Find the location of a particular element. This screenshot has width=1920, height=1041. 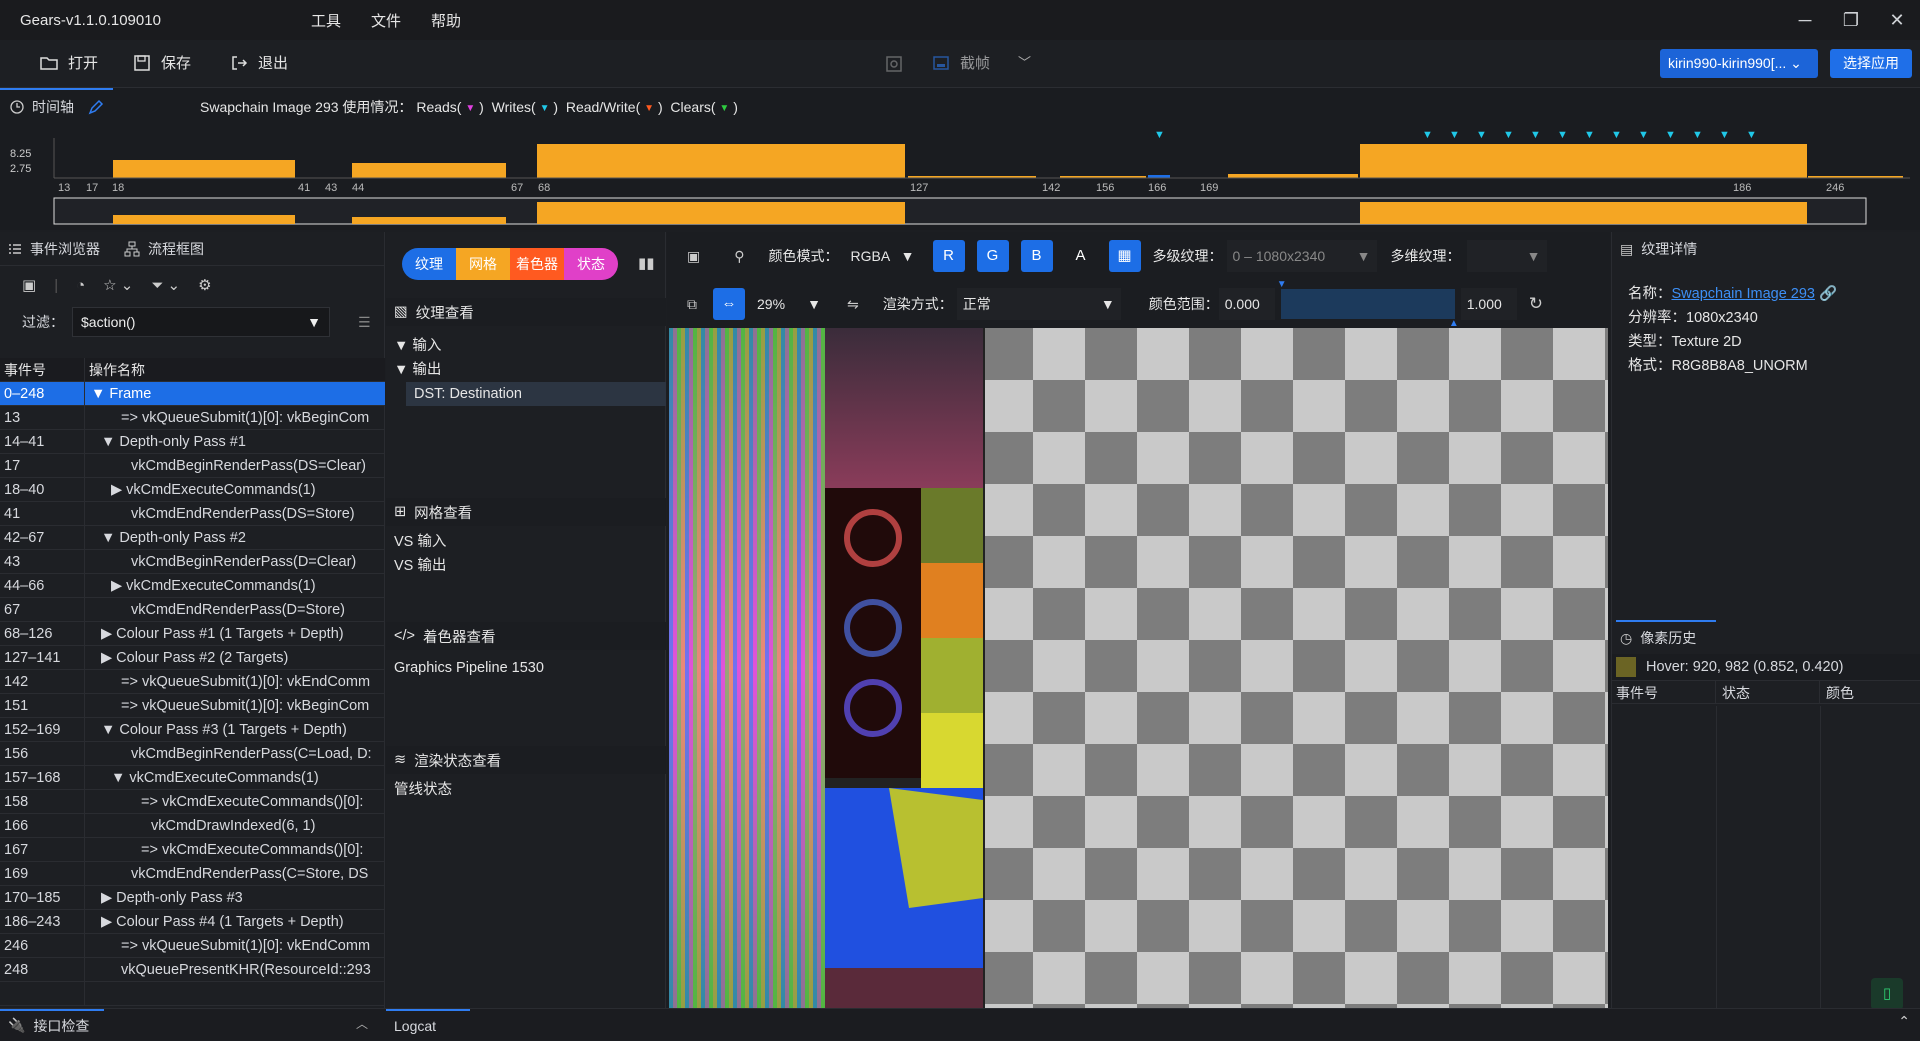

vs-output-item: VS 输出 is located at coordinates (526, 566).